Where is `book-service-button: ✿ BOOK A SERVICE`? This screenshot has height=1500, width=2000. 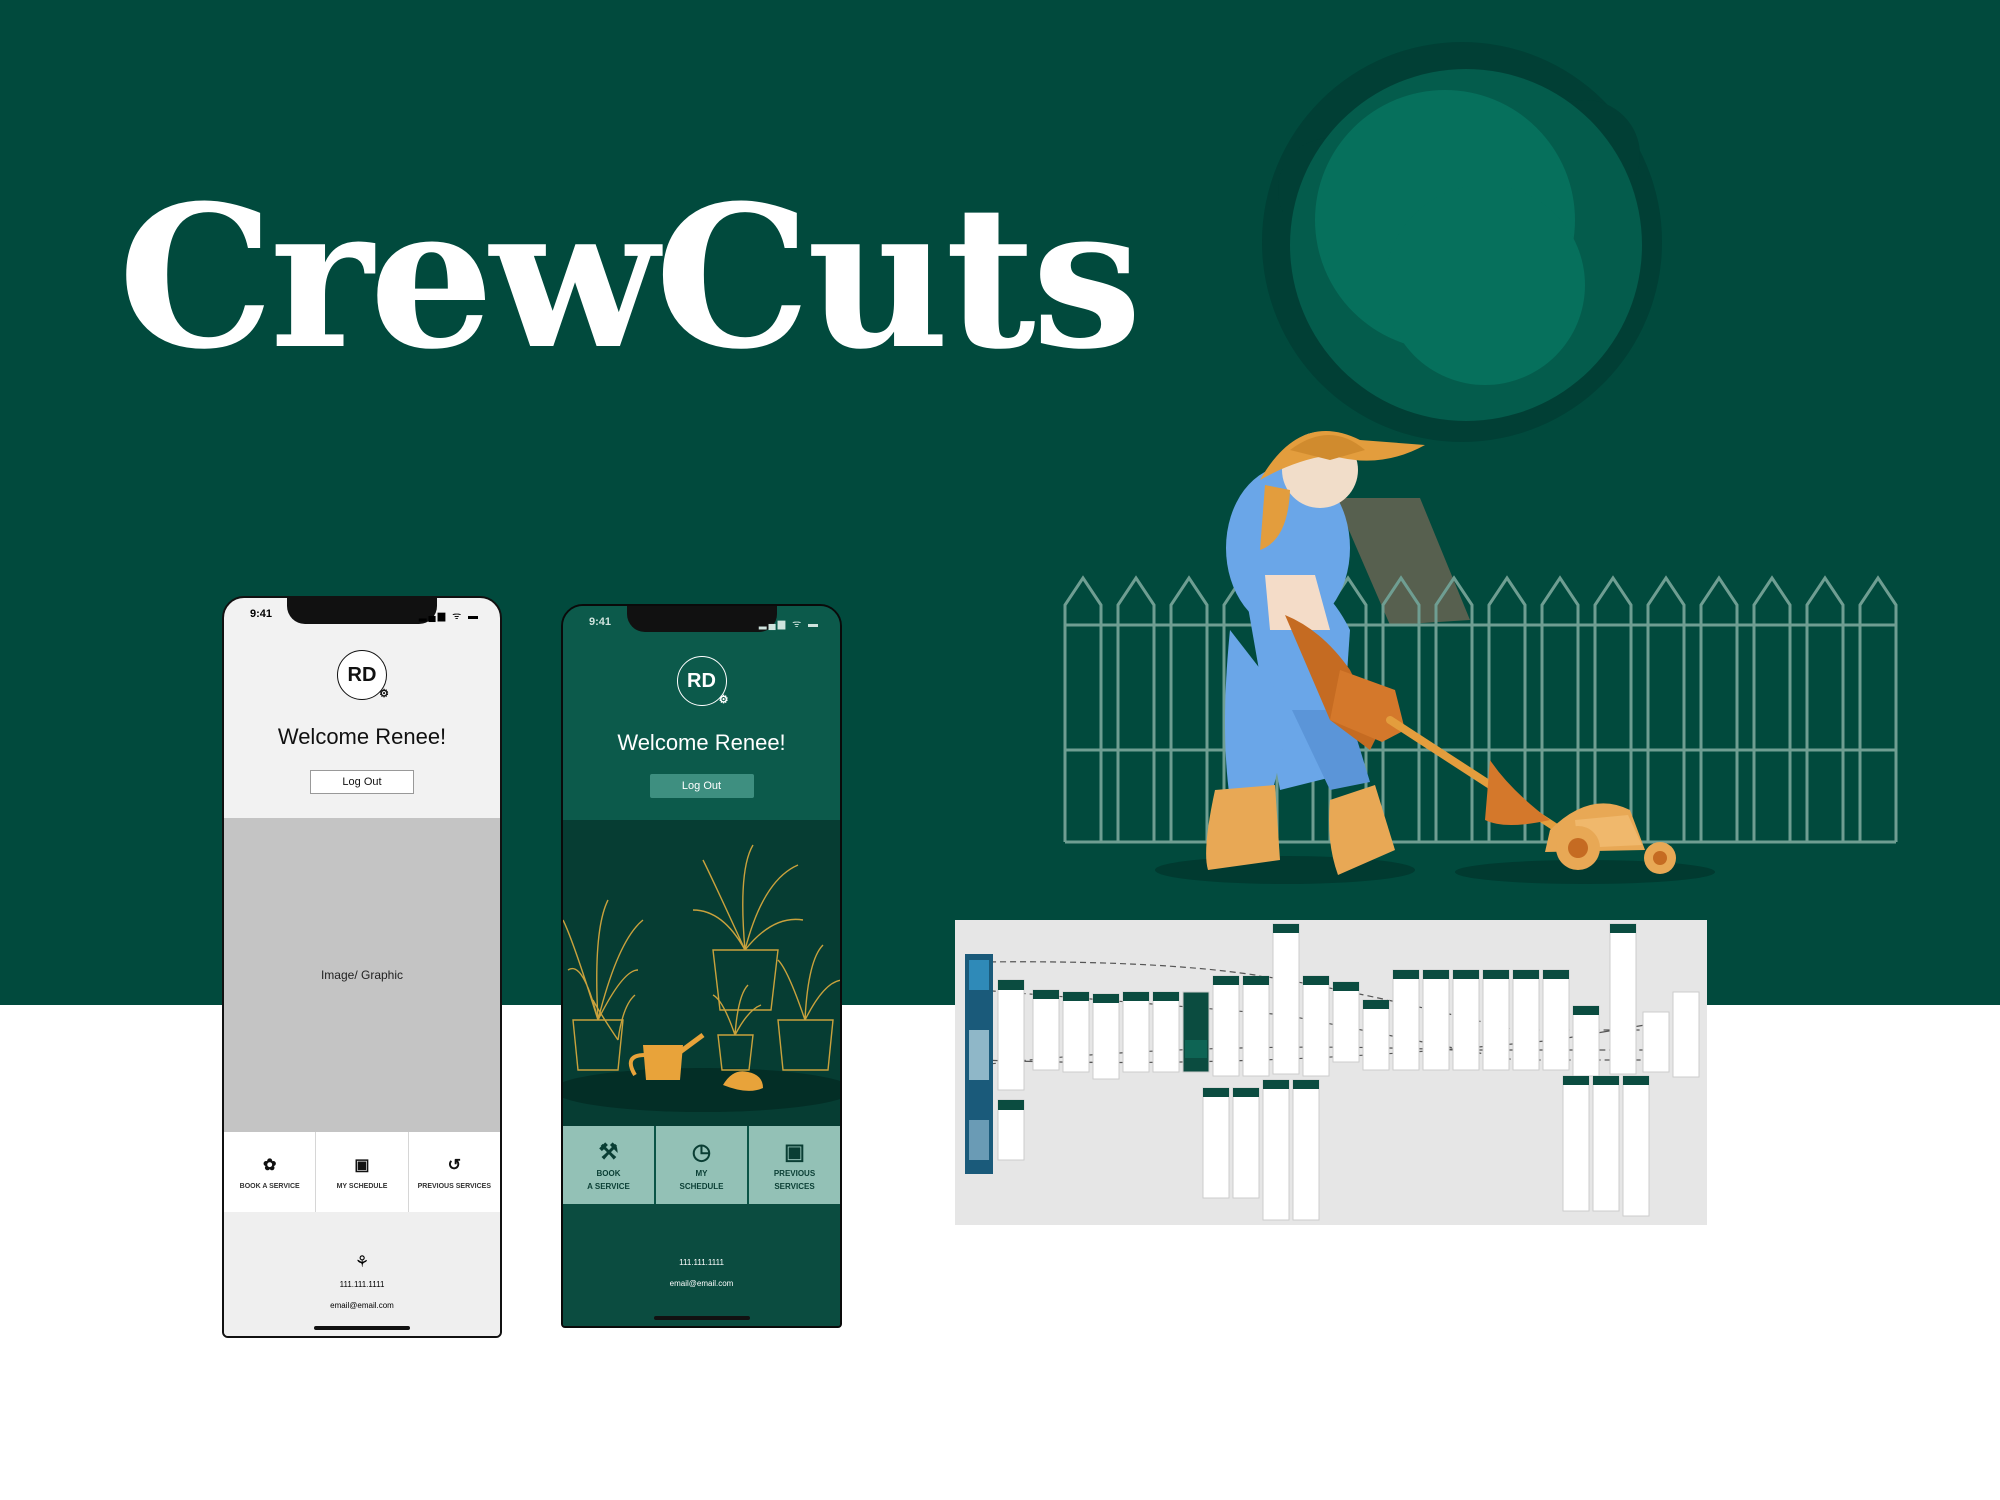 book-service-button: ✿ BOOK A SERVICE is located at coordinates (270, 1172).